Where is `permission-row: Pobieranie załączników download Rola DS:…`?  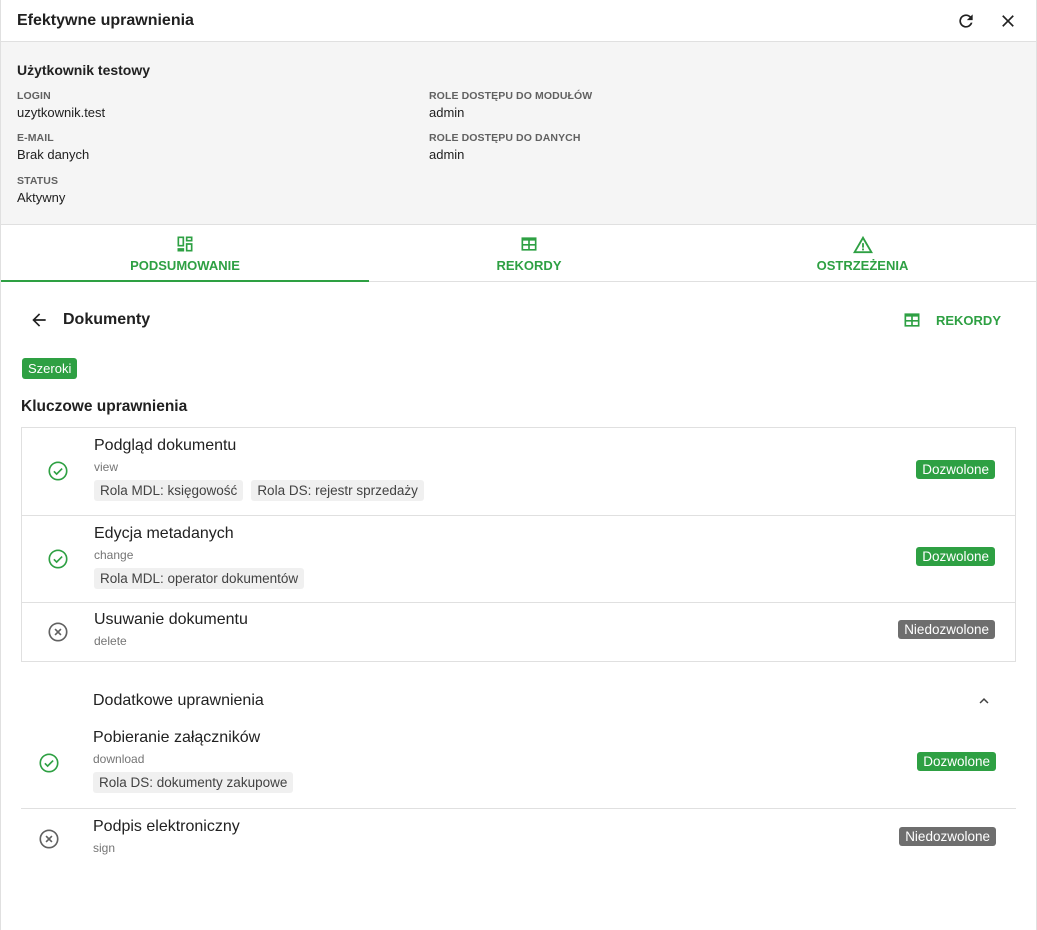 permission-row: Pobieranie załączników download Rola DS:… is located at coordinates (518, 765).